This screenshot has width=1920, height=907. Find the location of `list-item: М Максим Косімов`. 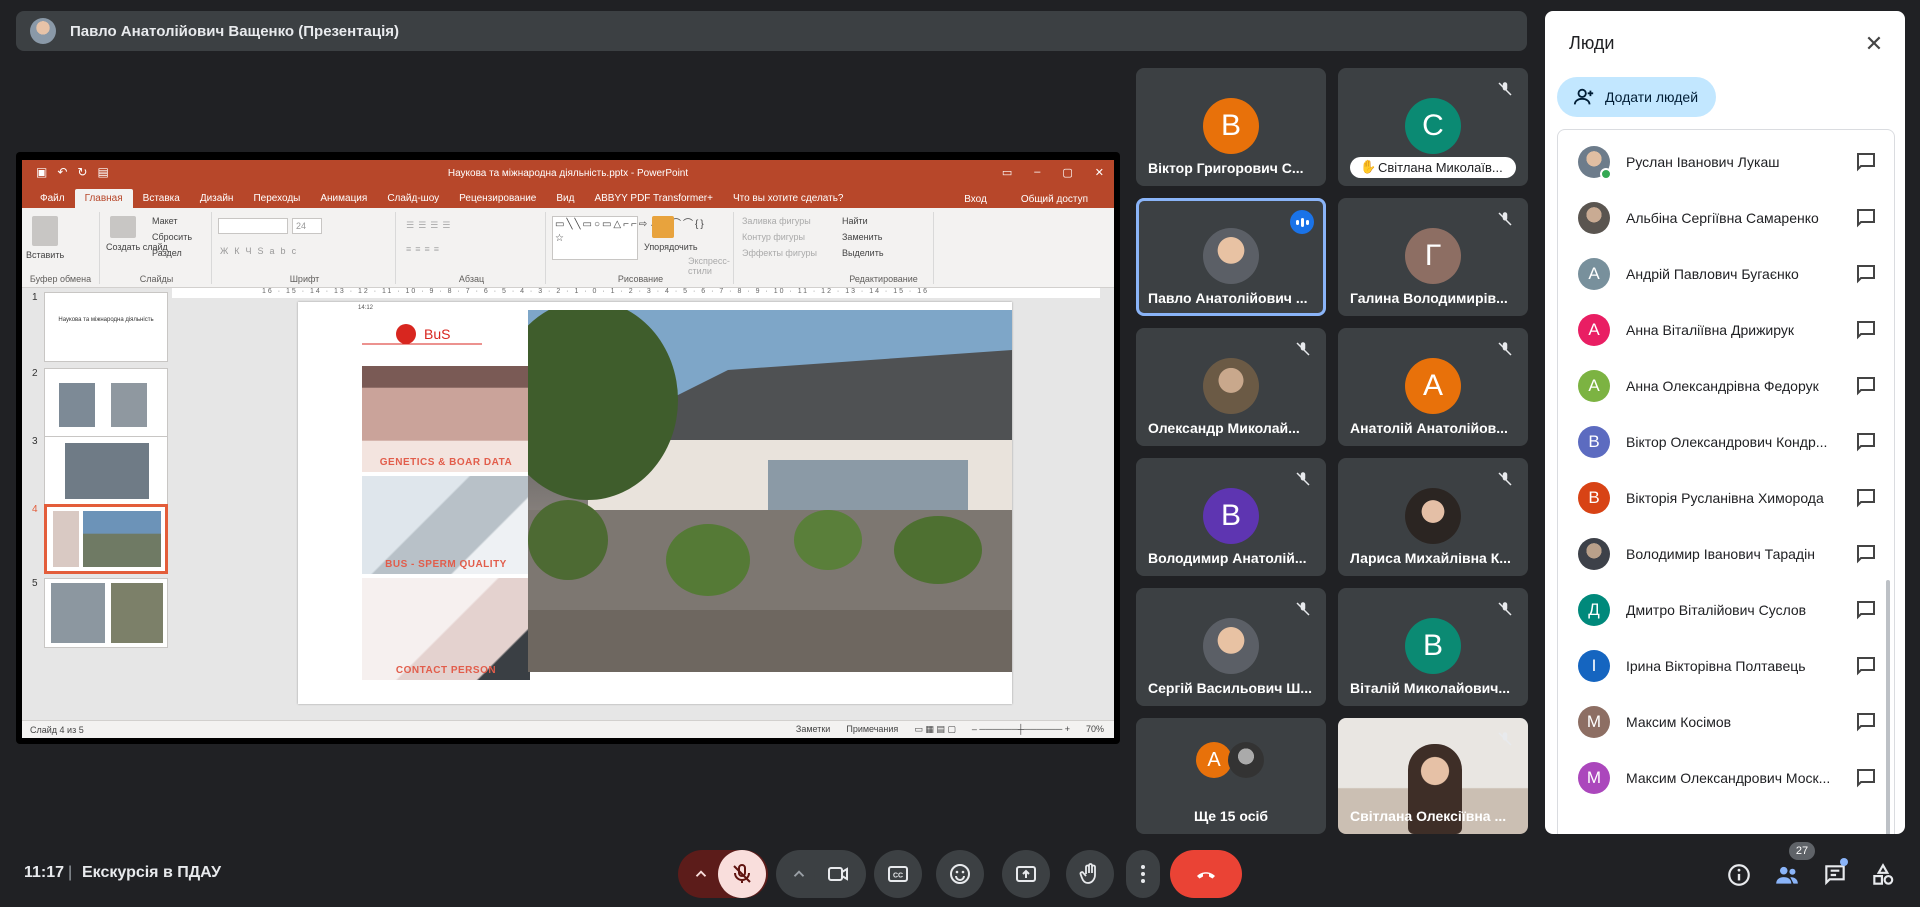

list-item: М Максим Косімов is located at coordinates (1726, 722).